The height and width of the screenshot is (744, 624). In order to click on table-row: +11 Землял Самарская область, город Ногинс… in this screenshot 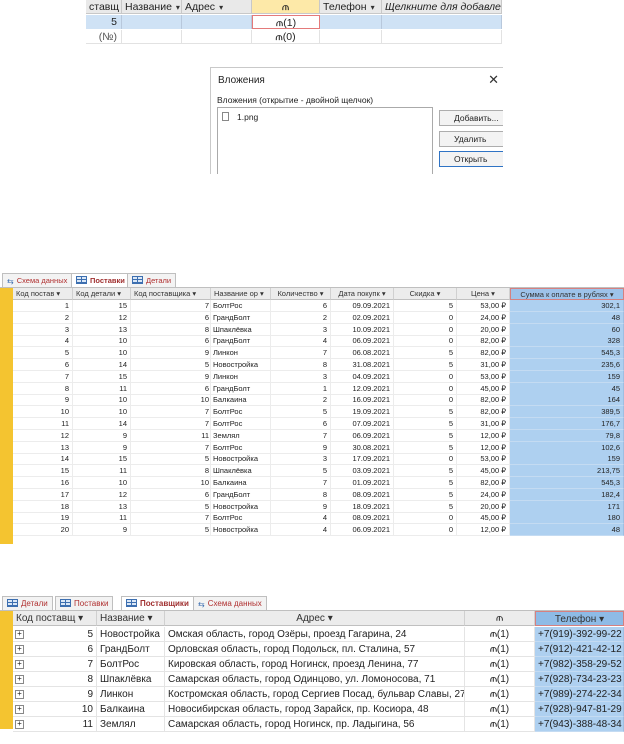, I will do `click(312, 724)`.